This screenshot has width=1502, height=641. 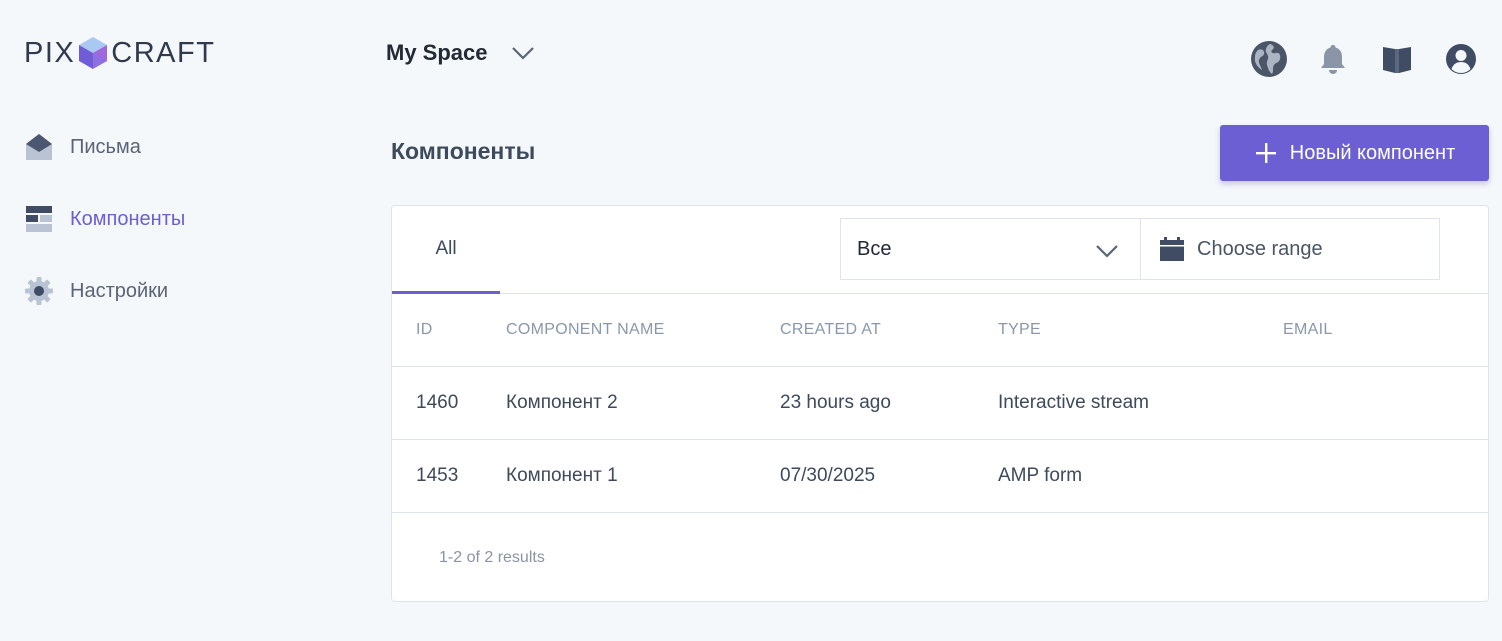 What do you see at coordinates (1172, 249) in the screenshot?
I see `calendar-icon` at bounding box center [1172, 249].